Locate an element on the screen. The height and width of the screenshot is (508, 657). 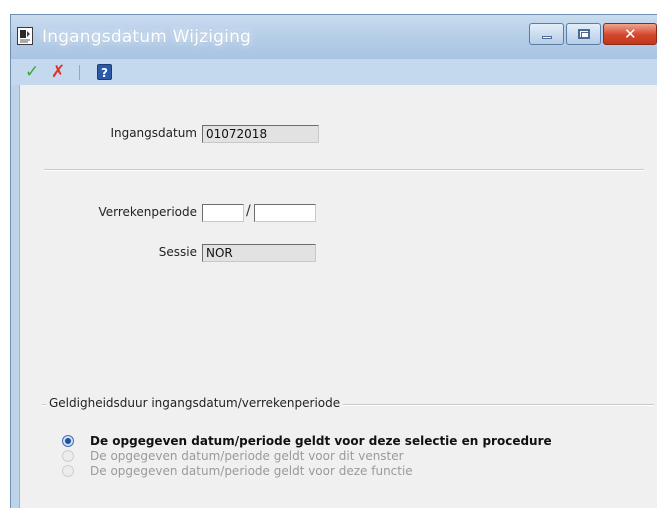
help-icon: ? is located at coordinates (104, 72).